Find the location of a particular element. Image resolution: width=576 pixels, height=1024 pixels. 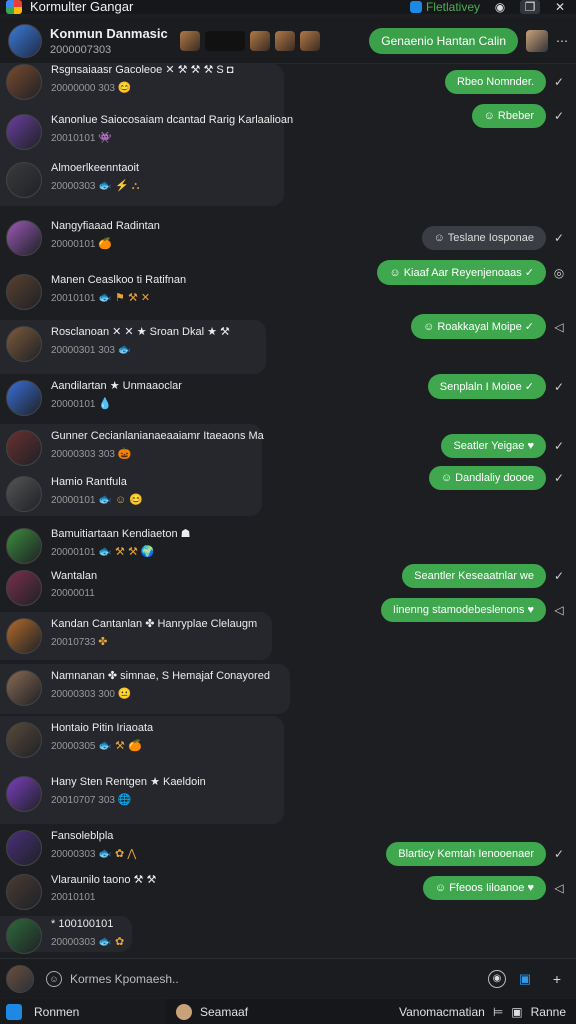

outgoing-message: ☺ Roakkayal Moipe ✓ ◁ is located at coordinates (489, 326).